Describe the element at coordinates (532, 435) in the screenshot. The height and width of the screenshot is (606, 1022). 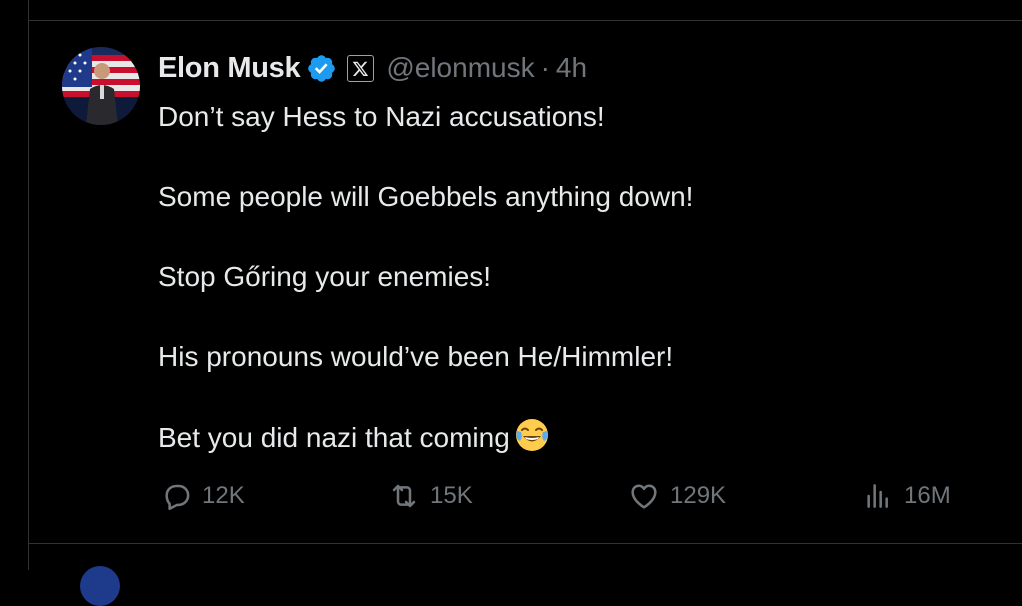
I see `tears-of-joy-emoji-icon` at that location.